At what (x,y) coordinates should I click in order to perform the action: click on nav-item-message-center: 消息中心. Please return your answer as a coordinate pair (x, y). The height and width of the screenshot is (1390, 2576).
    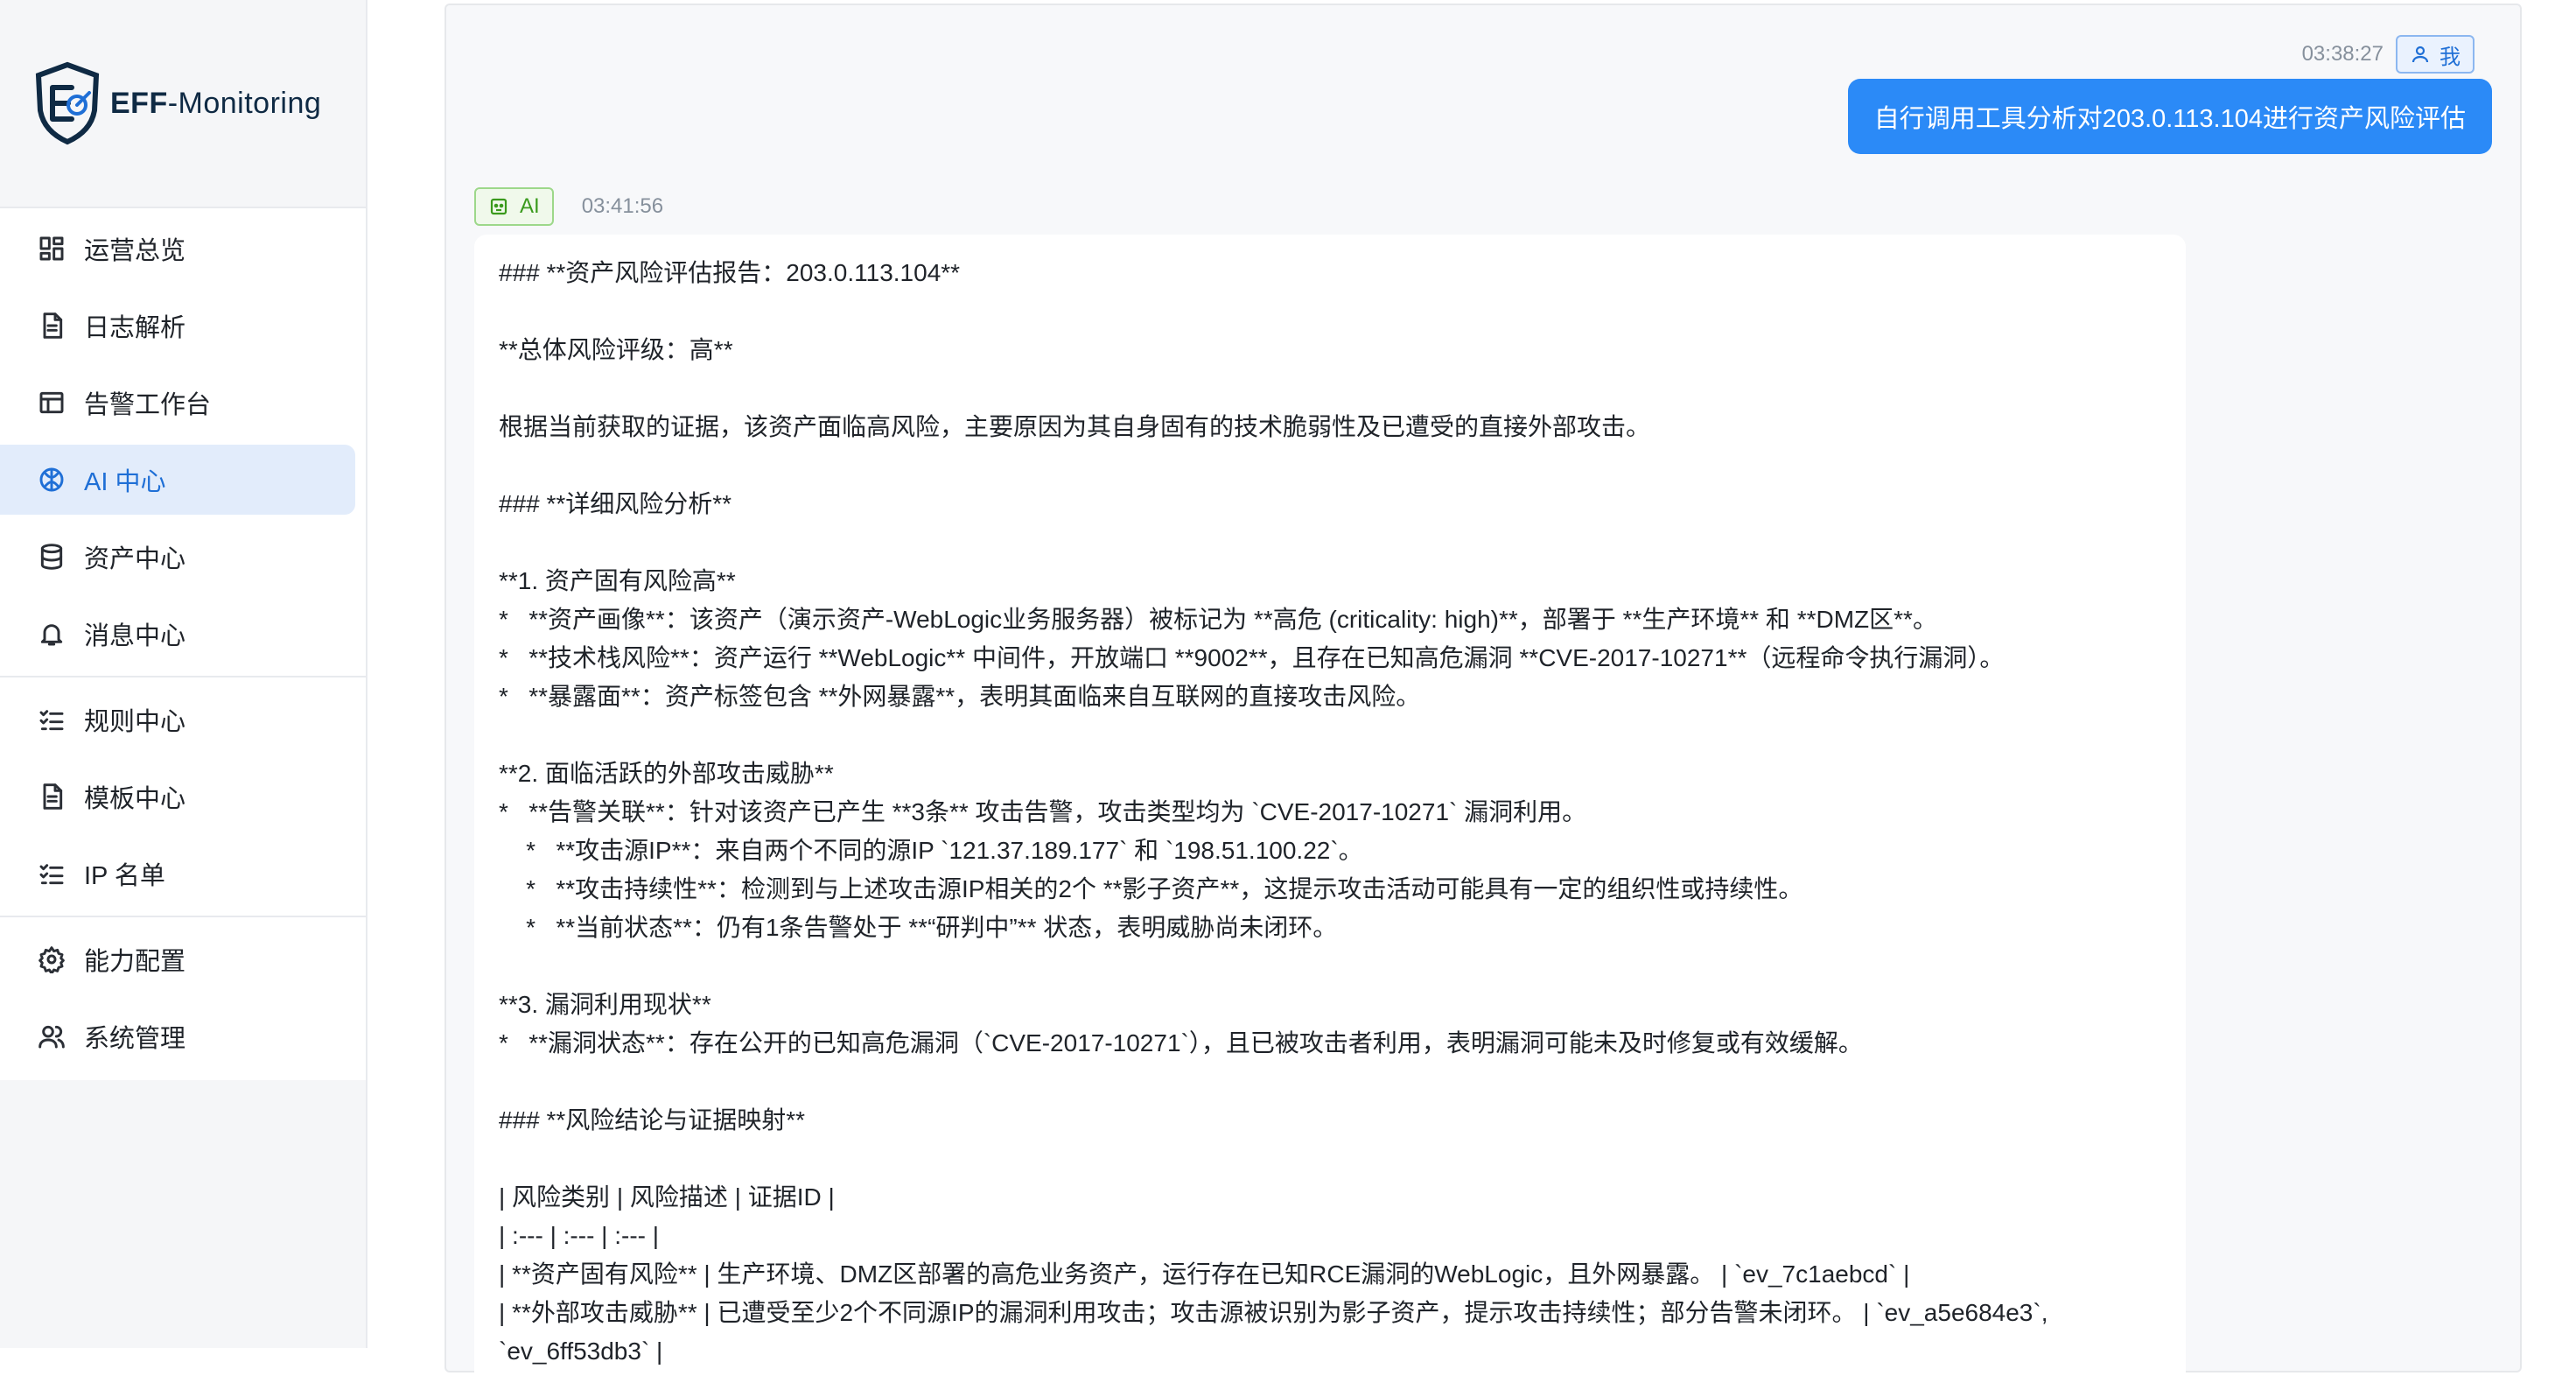
    Looking at the image, I should click on (177, 634).